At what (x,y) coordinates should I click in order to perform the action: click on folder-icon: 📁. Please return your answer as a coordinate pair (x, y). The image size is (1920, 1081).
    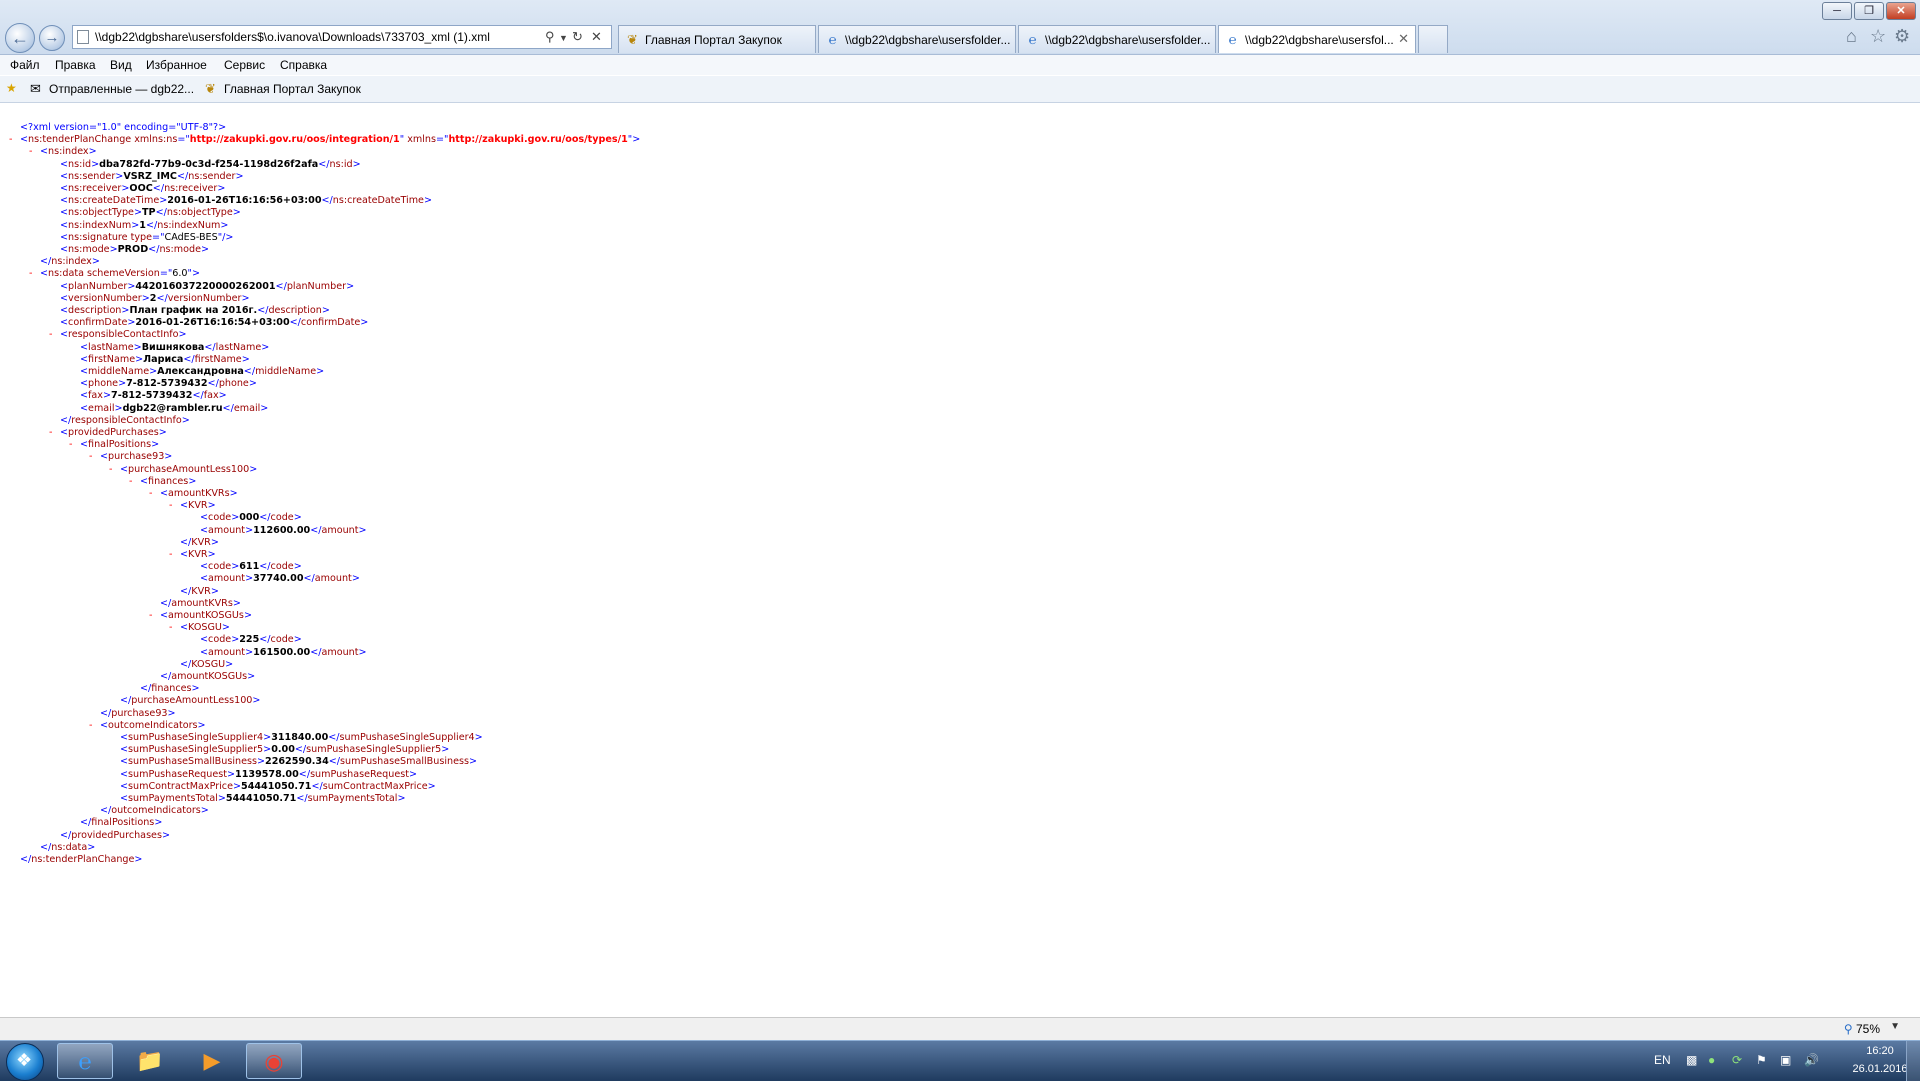
    Looking at the image, I should click on (150, 1060).